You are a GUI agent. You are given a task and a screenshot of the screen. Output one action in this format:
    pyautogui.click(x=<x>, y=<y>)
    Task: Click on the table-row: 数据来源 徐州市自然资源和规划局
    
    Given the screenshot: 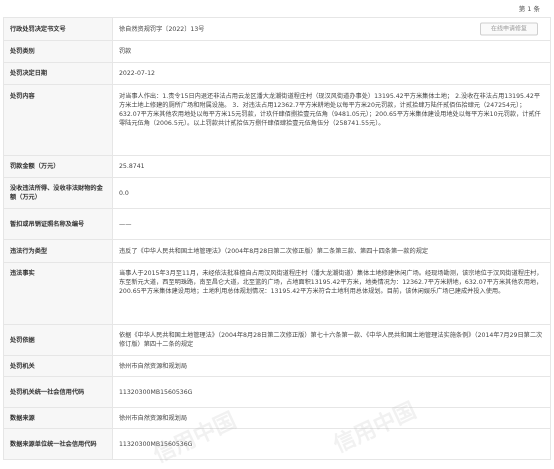 What is the action you would take?
    pyautogui.click(x=277, y=418)
    